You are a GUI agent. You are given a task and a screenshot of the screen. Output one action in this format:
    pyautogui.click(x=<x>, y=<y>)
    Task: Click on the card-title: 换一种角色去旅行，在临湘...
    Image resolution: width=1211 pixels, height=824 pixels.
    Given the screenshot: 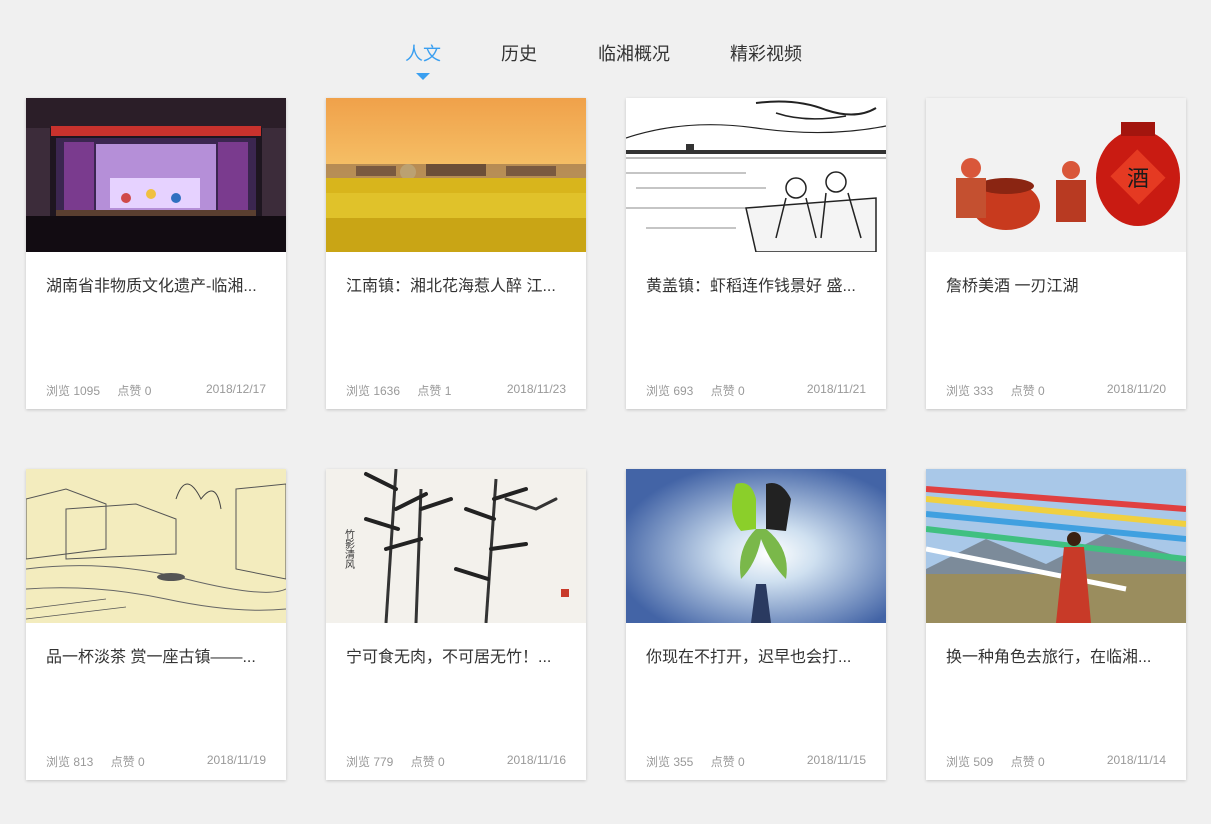 What is the action you would take?
    pyautogui.click(x=1049, y=657)
    